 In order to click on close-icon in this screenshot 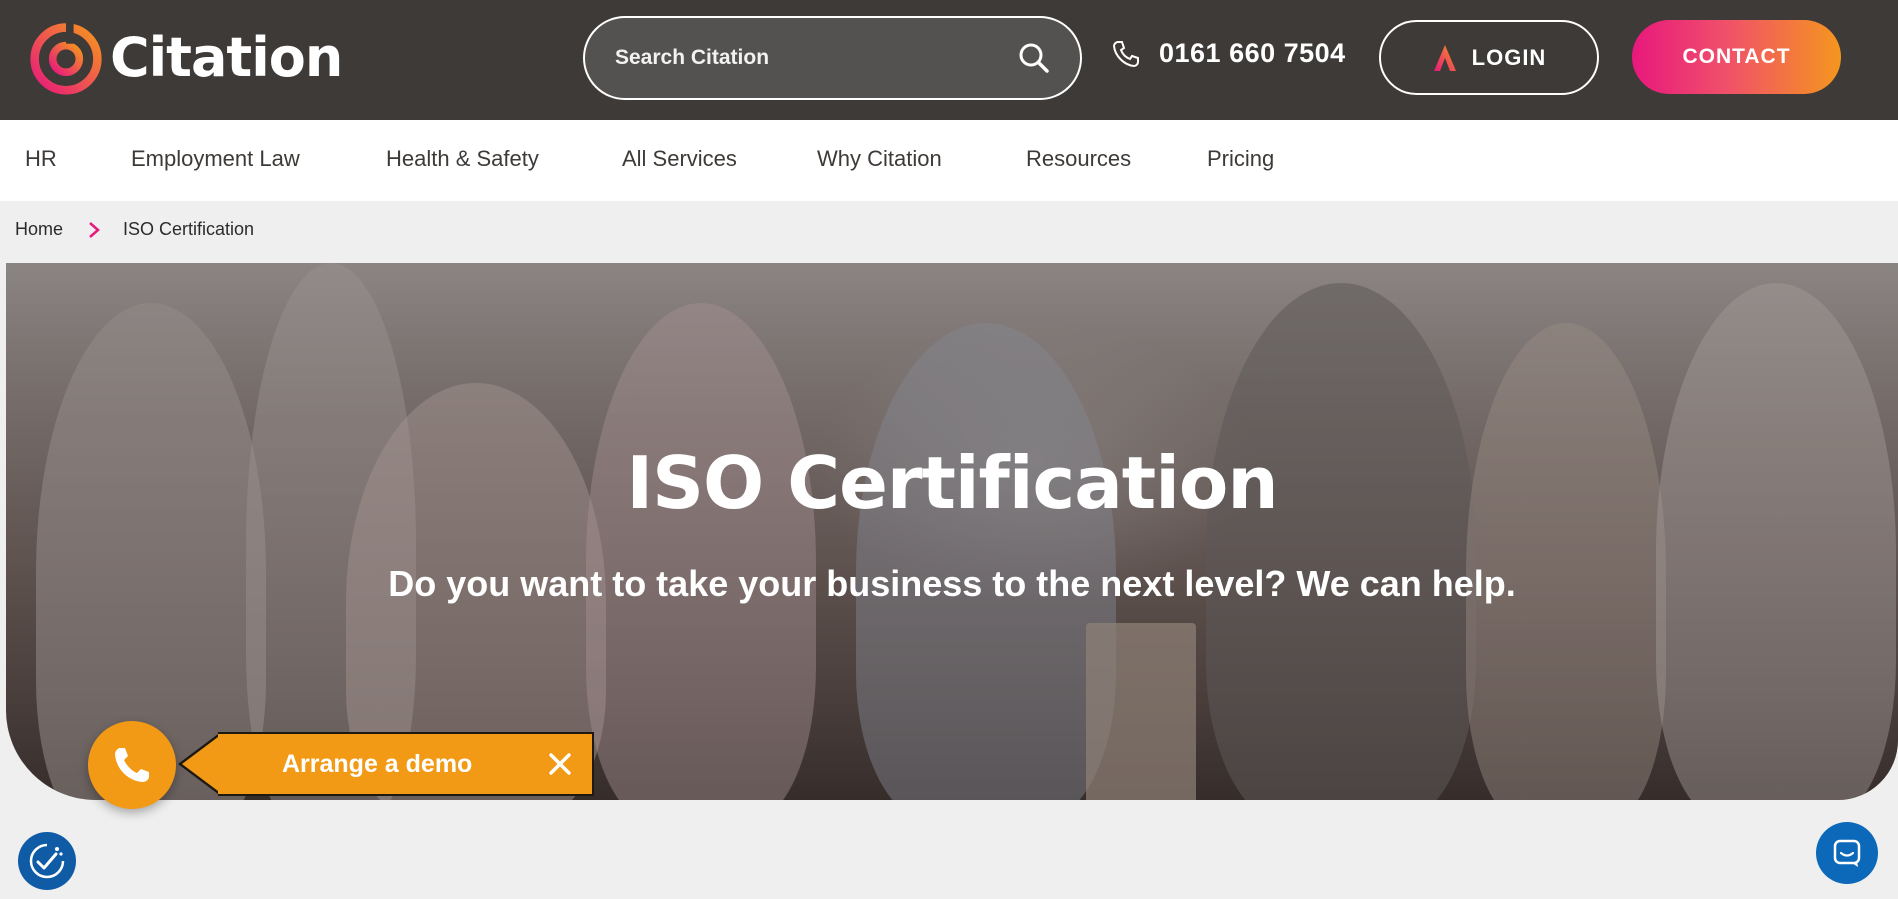, I will do `click(560, 764)`.